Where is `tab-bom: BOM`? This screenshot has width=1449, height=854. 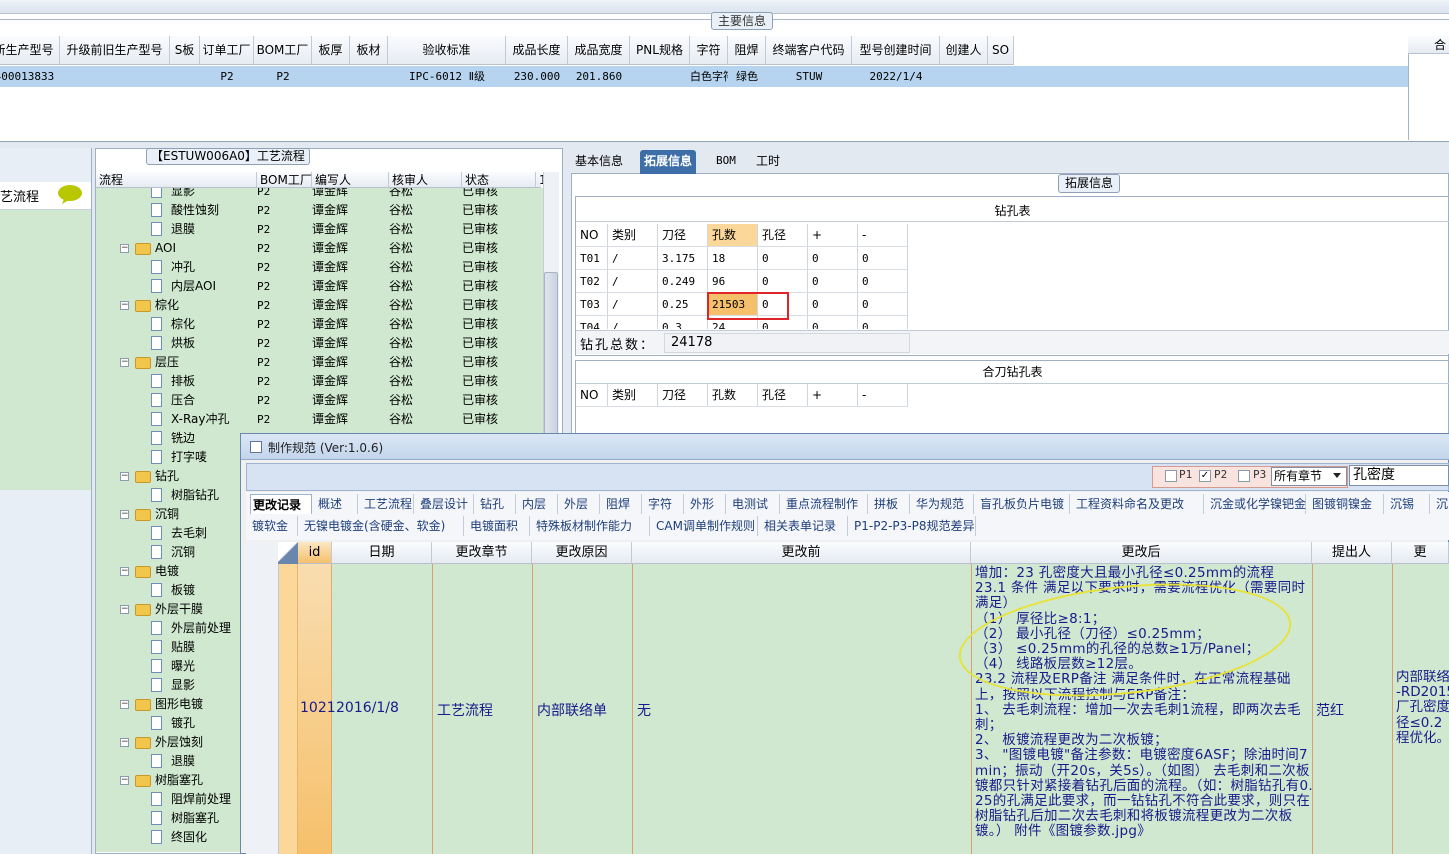
tab-bom: BOM is located at coordinates (726, 162).